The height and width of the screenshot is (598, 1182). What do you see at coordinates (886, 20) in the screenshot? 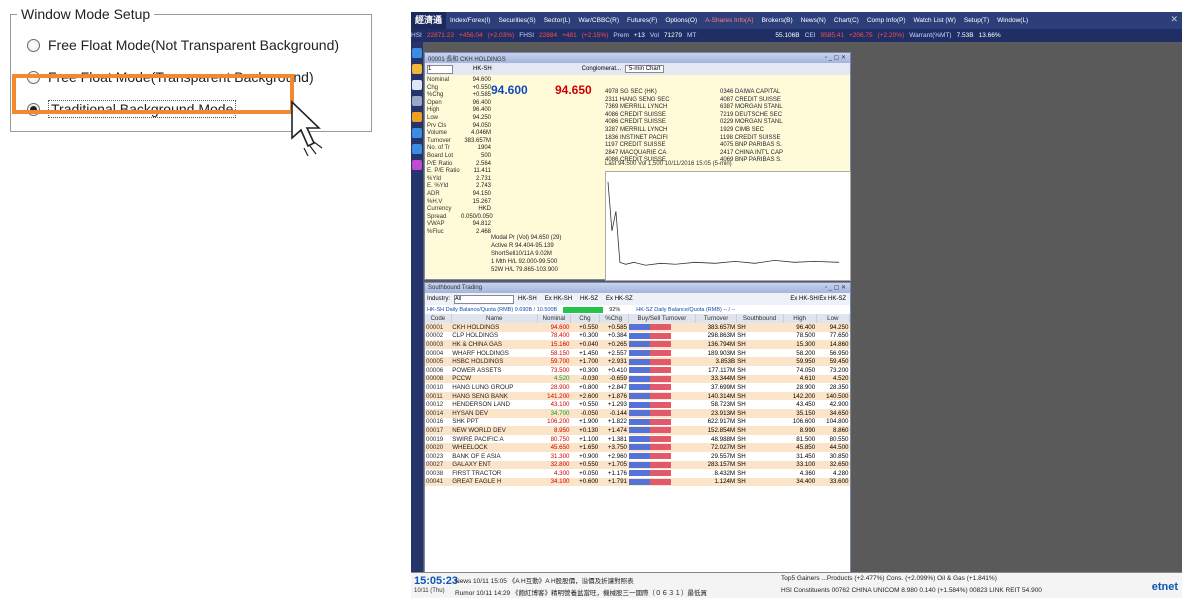
I see `menu-comp-info: Comp Info(P)` at bounding box center [886, 20].